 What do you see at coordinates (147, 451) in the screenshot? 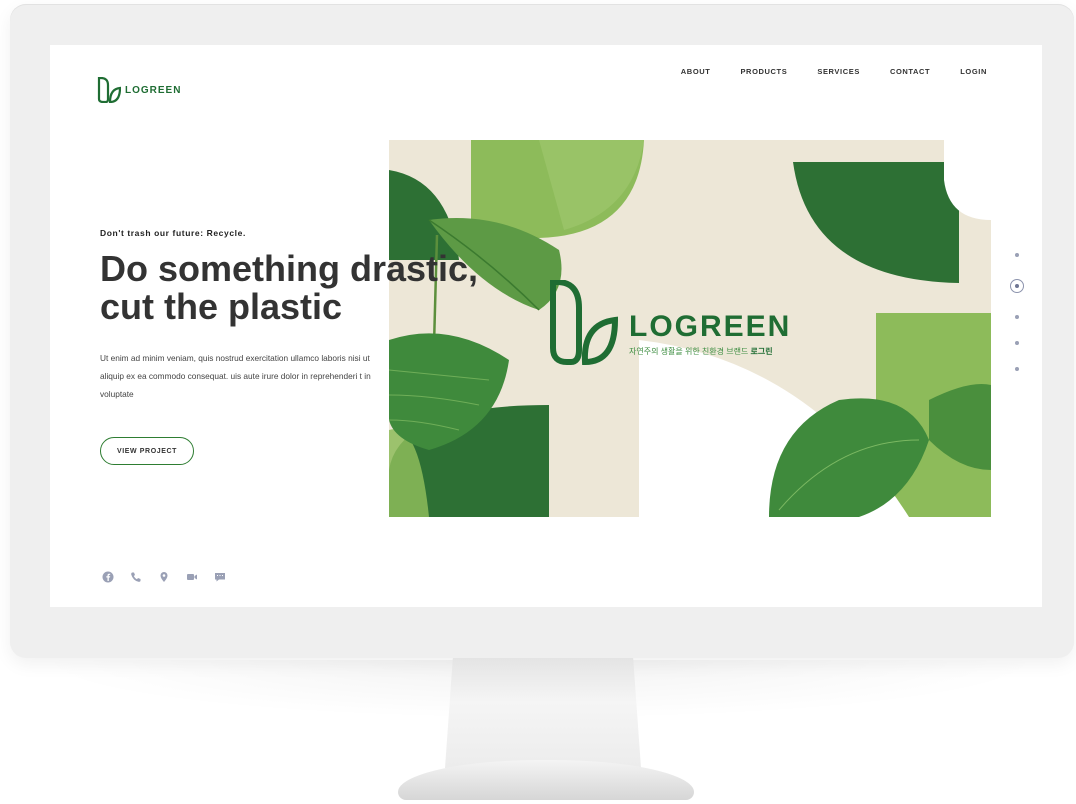
I see `view-project-button: VIEW PROJECT` at bounding box center [147, 451].